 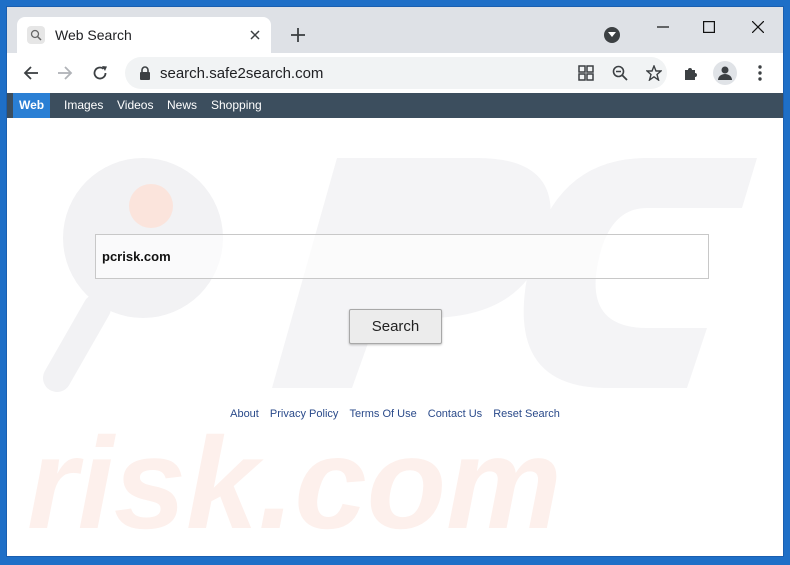 What do you see at coordinates (182, 105) in the screenshot?
I see `nav-item-news: News` at bounding box center [182, 105].